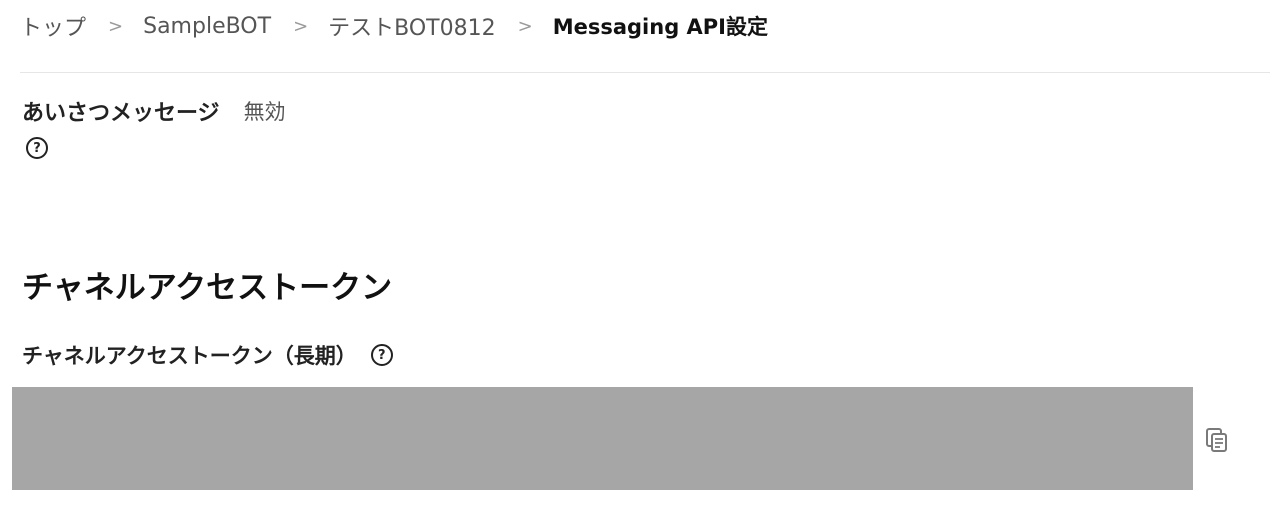  I want to click on greeting-message-row: あいさつメッセージ 無効, so click(154, 111).